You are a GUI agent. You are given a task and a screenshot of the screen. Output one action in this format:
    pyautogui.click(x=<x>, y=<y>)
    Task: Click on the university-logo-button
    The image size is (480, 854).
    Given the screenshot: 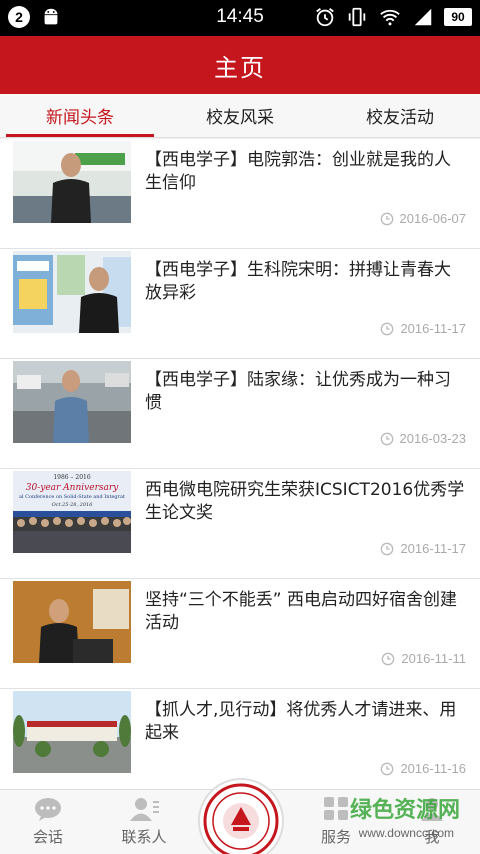 What is the action you would take?
    pyautogui.click(x=241, y=816)
    